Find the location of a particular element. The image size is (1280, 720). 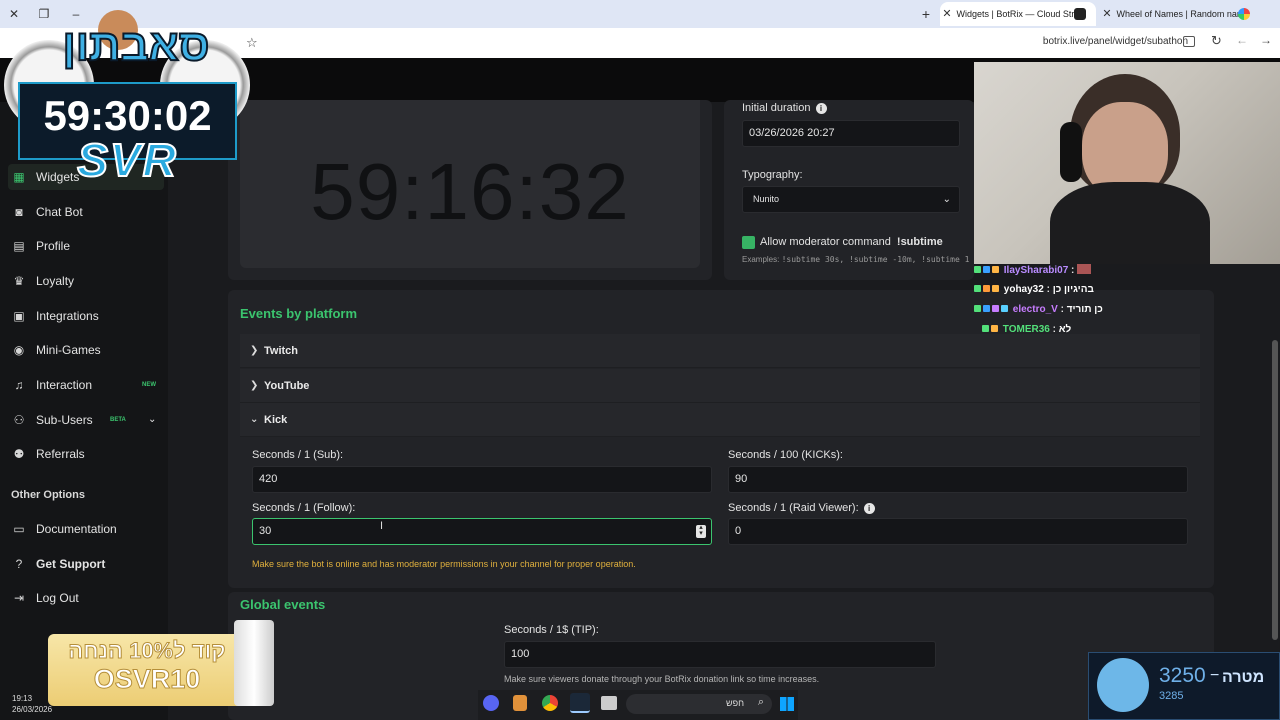

steam-icon is located at coordinates (580, 703).